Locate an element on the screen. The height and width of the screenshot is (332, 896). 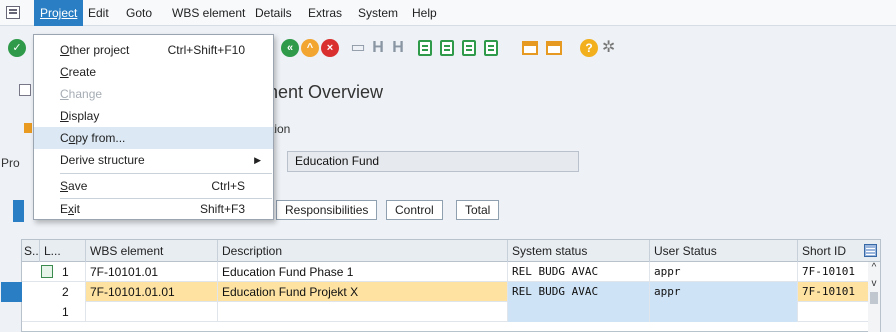
cell-description: Education Fund Phase 1 is located at coordinates (363, 272).